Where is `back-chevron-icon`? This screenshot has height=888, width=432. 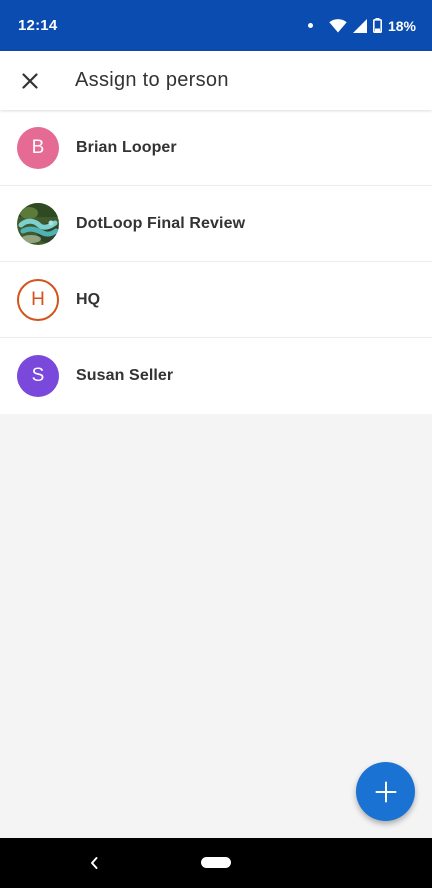 back-chevron-icon is located at coordinates (94, 863).